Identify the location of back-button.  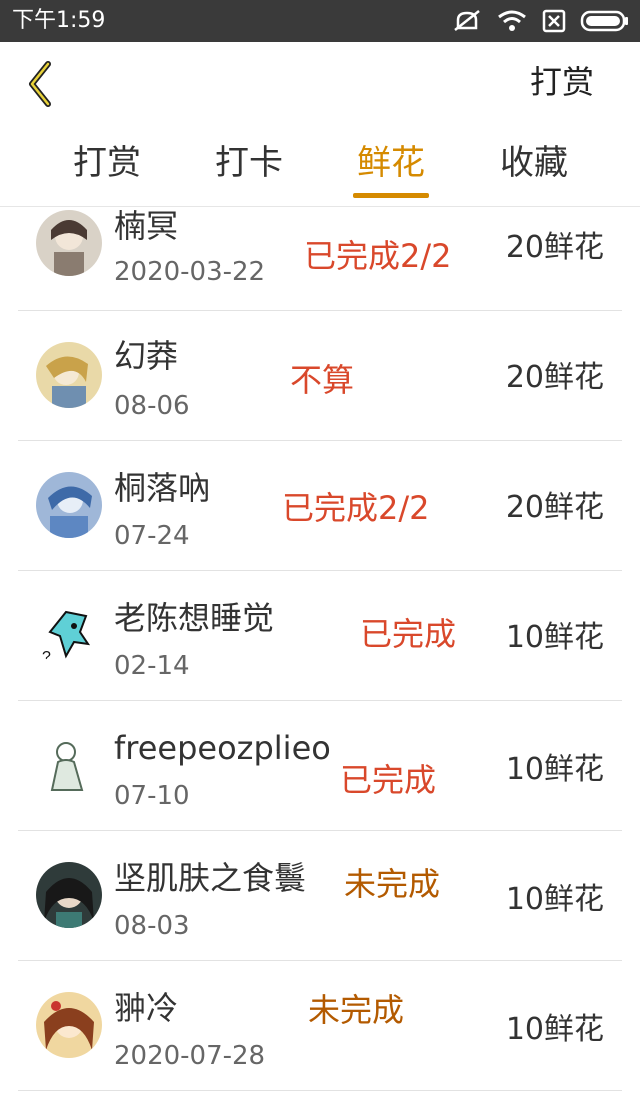
(43, 84).